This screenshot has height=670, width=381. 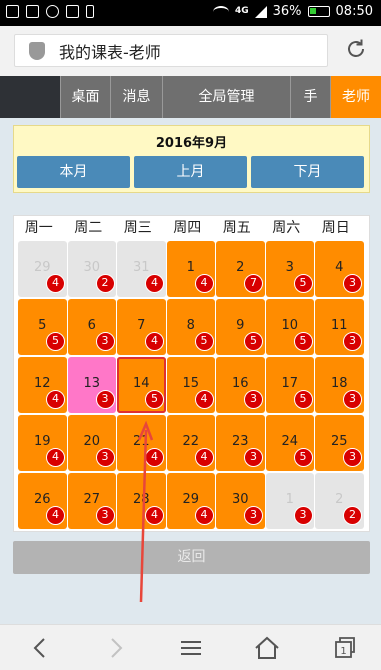 I want to click on day-number: 30, so click(x=92, y=267).